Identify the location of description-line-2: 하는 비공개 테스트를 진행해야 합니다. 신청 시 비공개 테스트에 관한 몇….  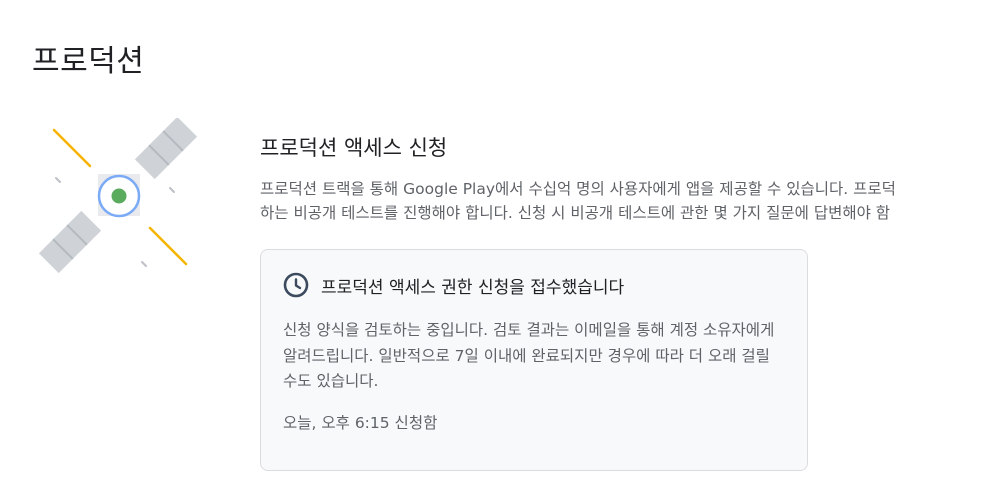
(575, 213).